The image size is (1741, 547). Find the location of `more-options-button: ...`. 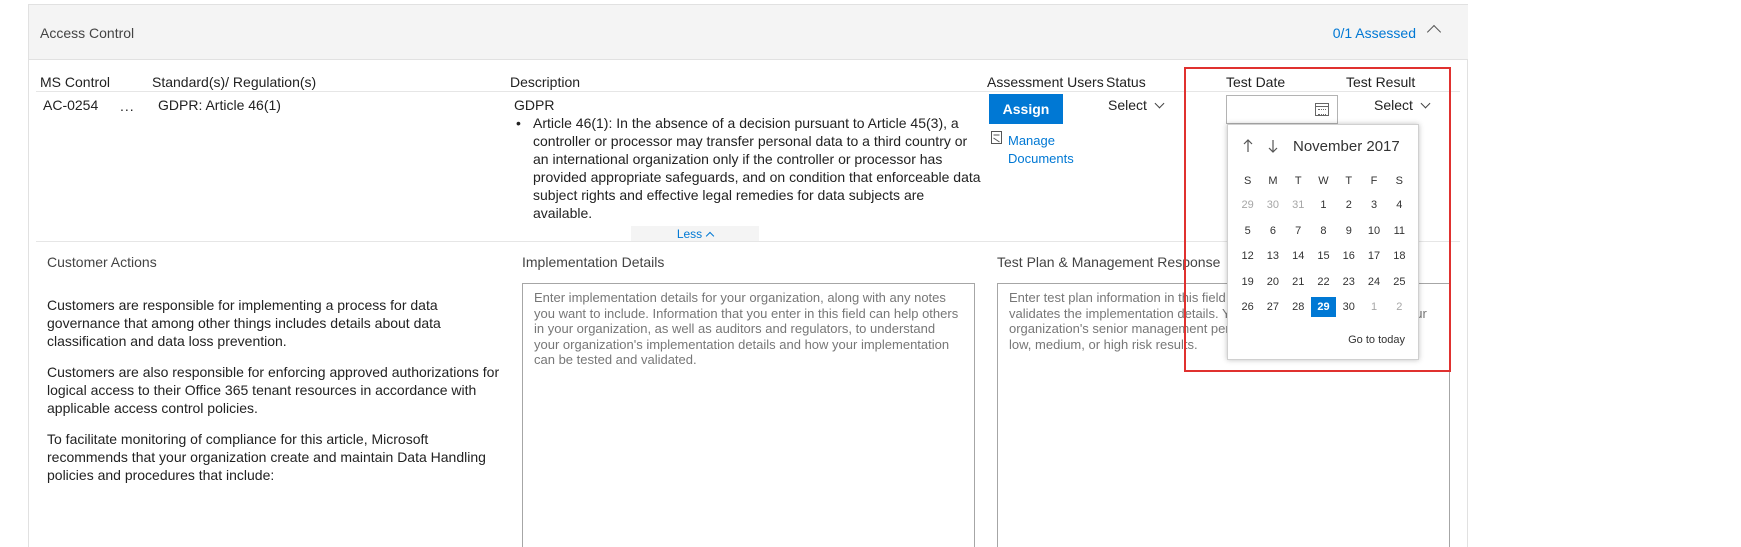

more-options-button: ... is located at coordinates (127, 106).